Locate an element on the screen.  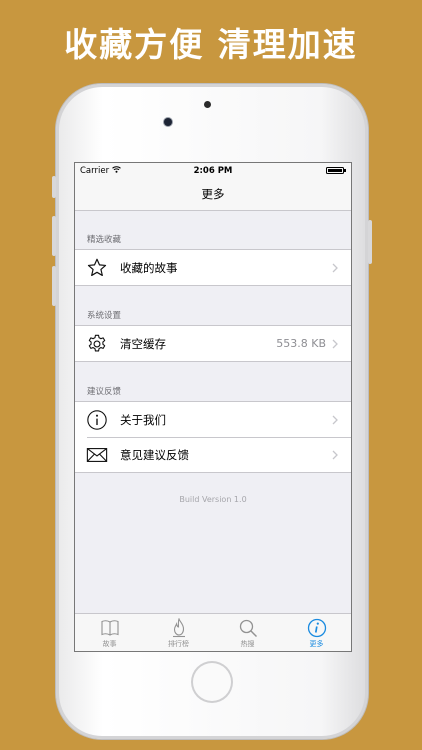
promo-headline: 收藏方便 清理加速 is located at coordinates (211, 44).